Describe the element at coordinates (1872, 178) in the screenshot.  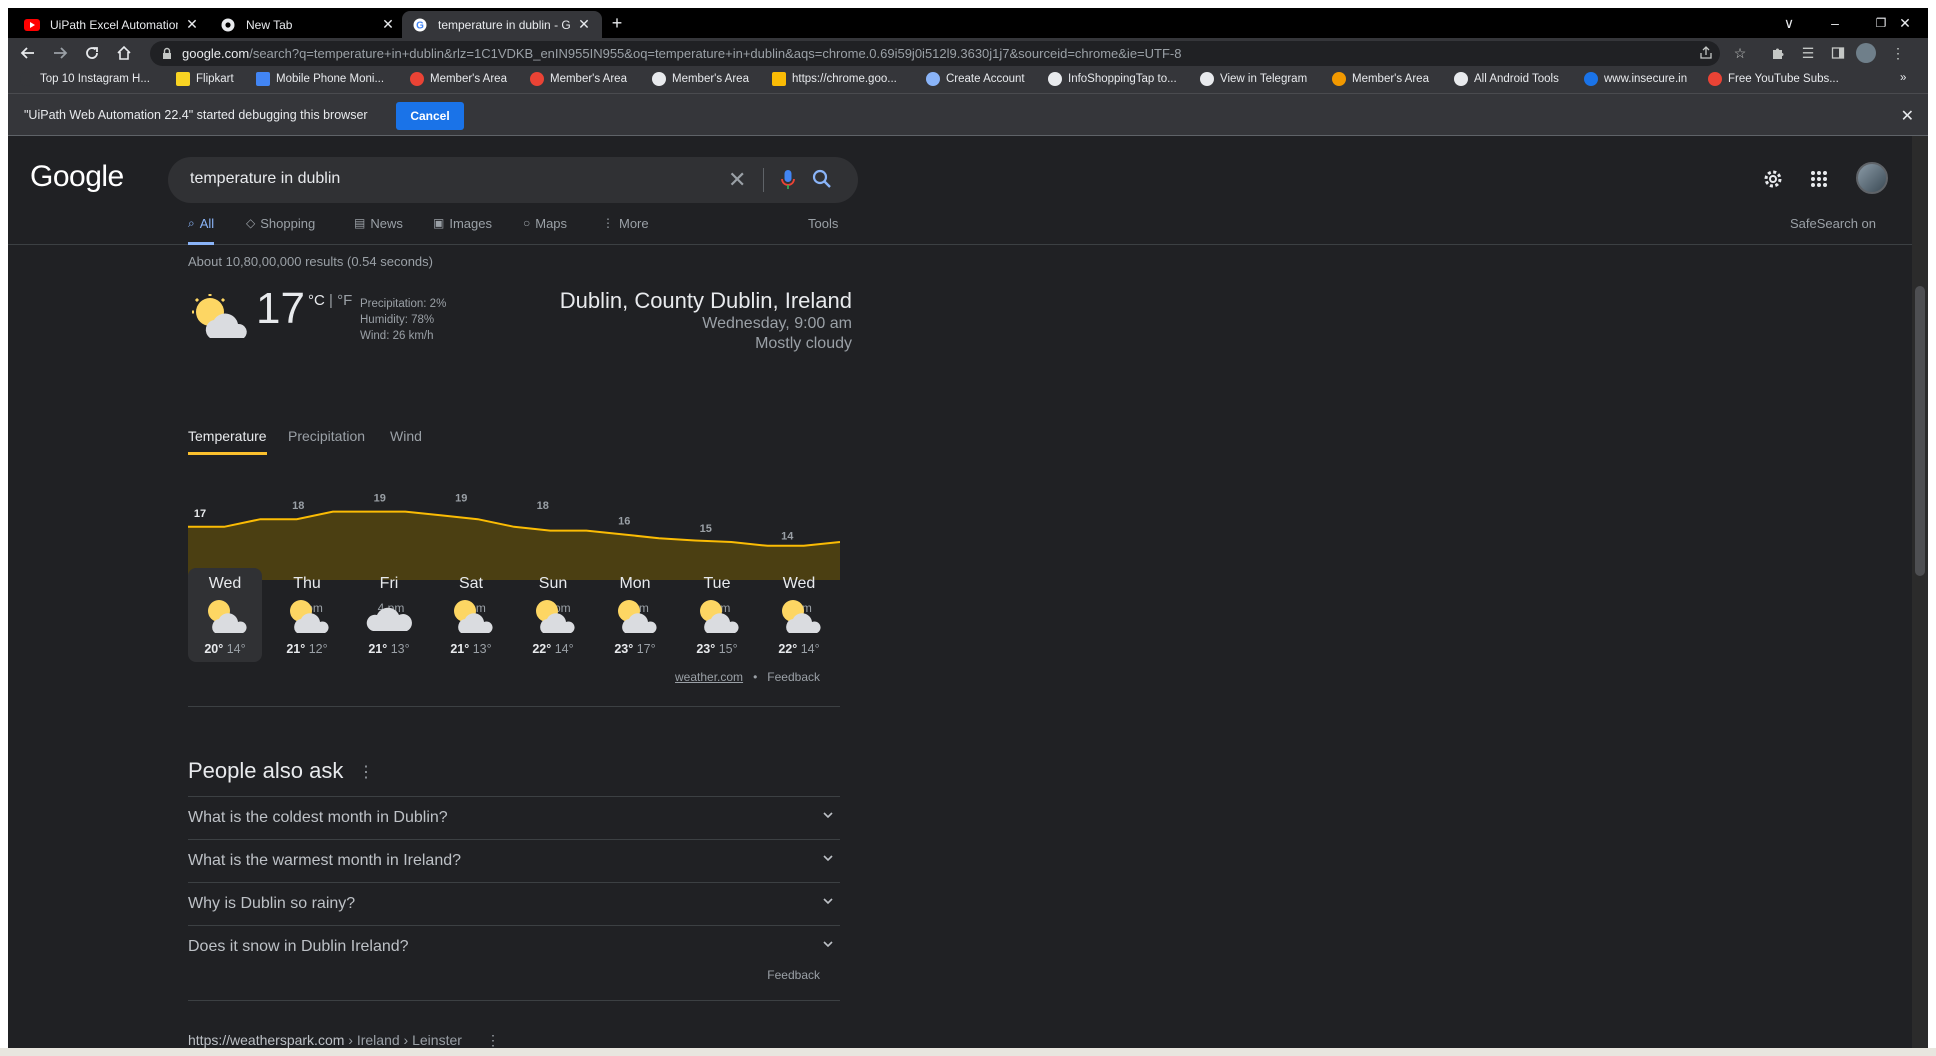
I see `account-avatar` at that location.